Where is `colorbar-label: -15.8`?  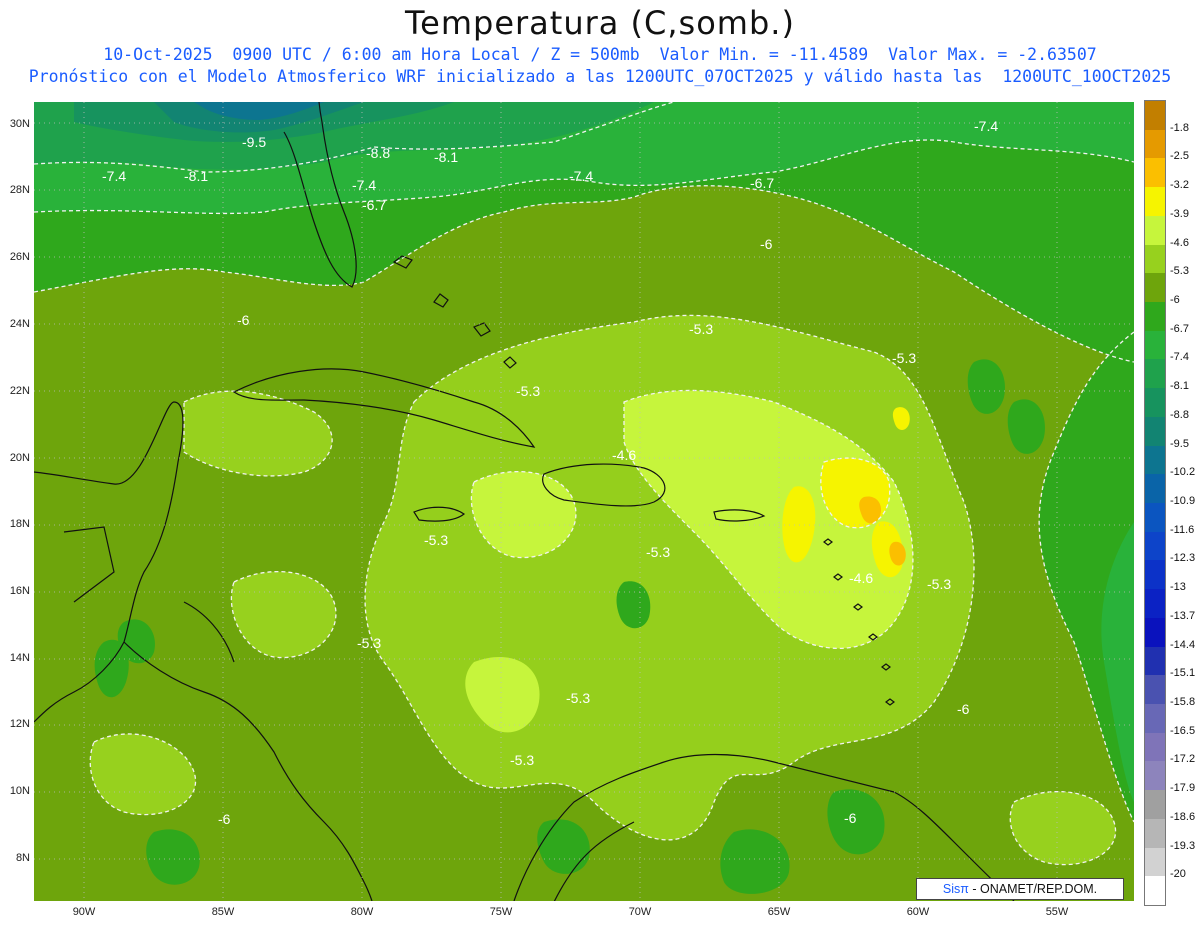 colorbar-label: -15.8 is located at coordinates (1183, 702).